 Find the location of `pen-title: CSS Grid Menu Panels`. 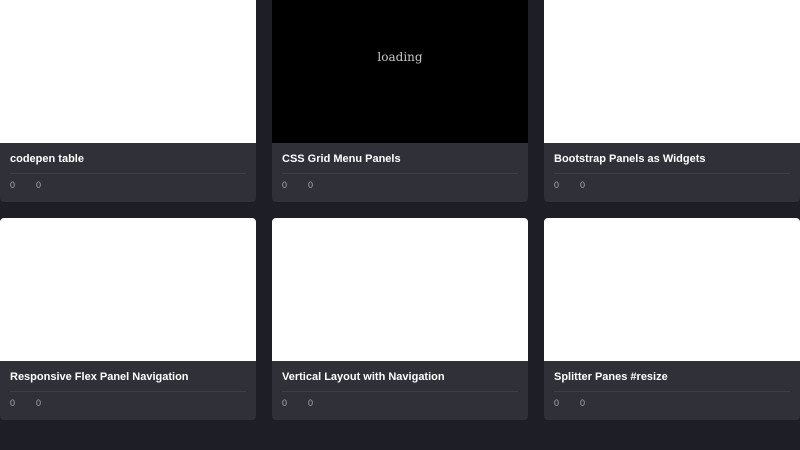

pen-title: CSS Grid Menu Panels is located at coordinates (400, 158).